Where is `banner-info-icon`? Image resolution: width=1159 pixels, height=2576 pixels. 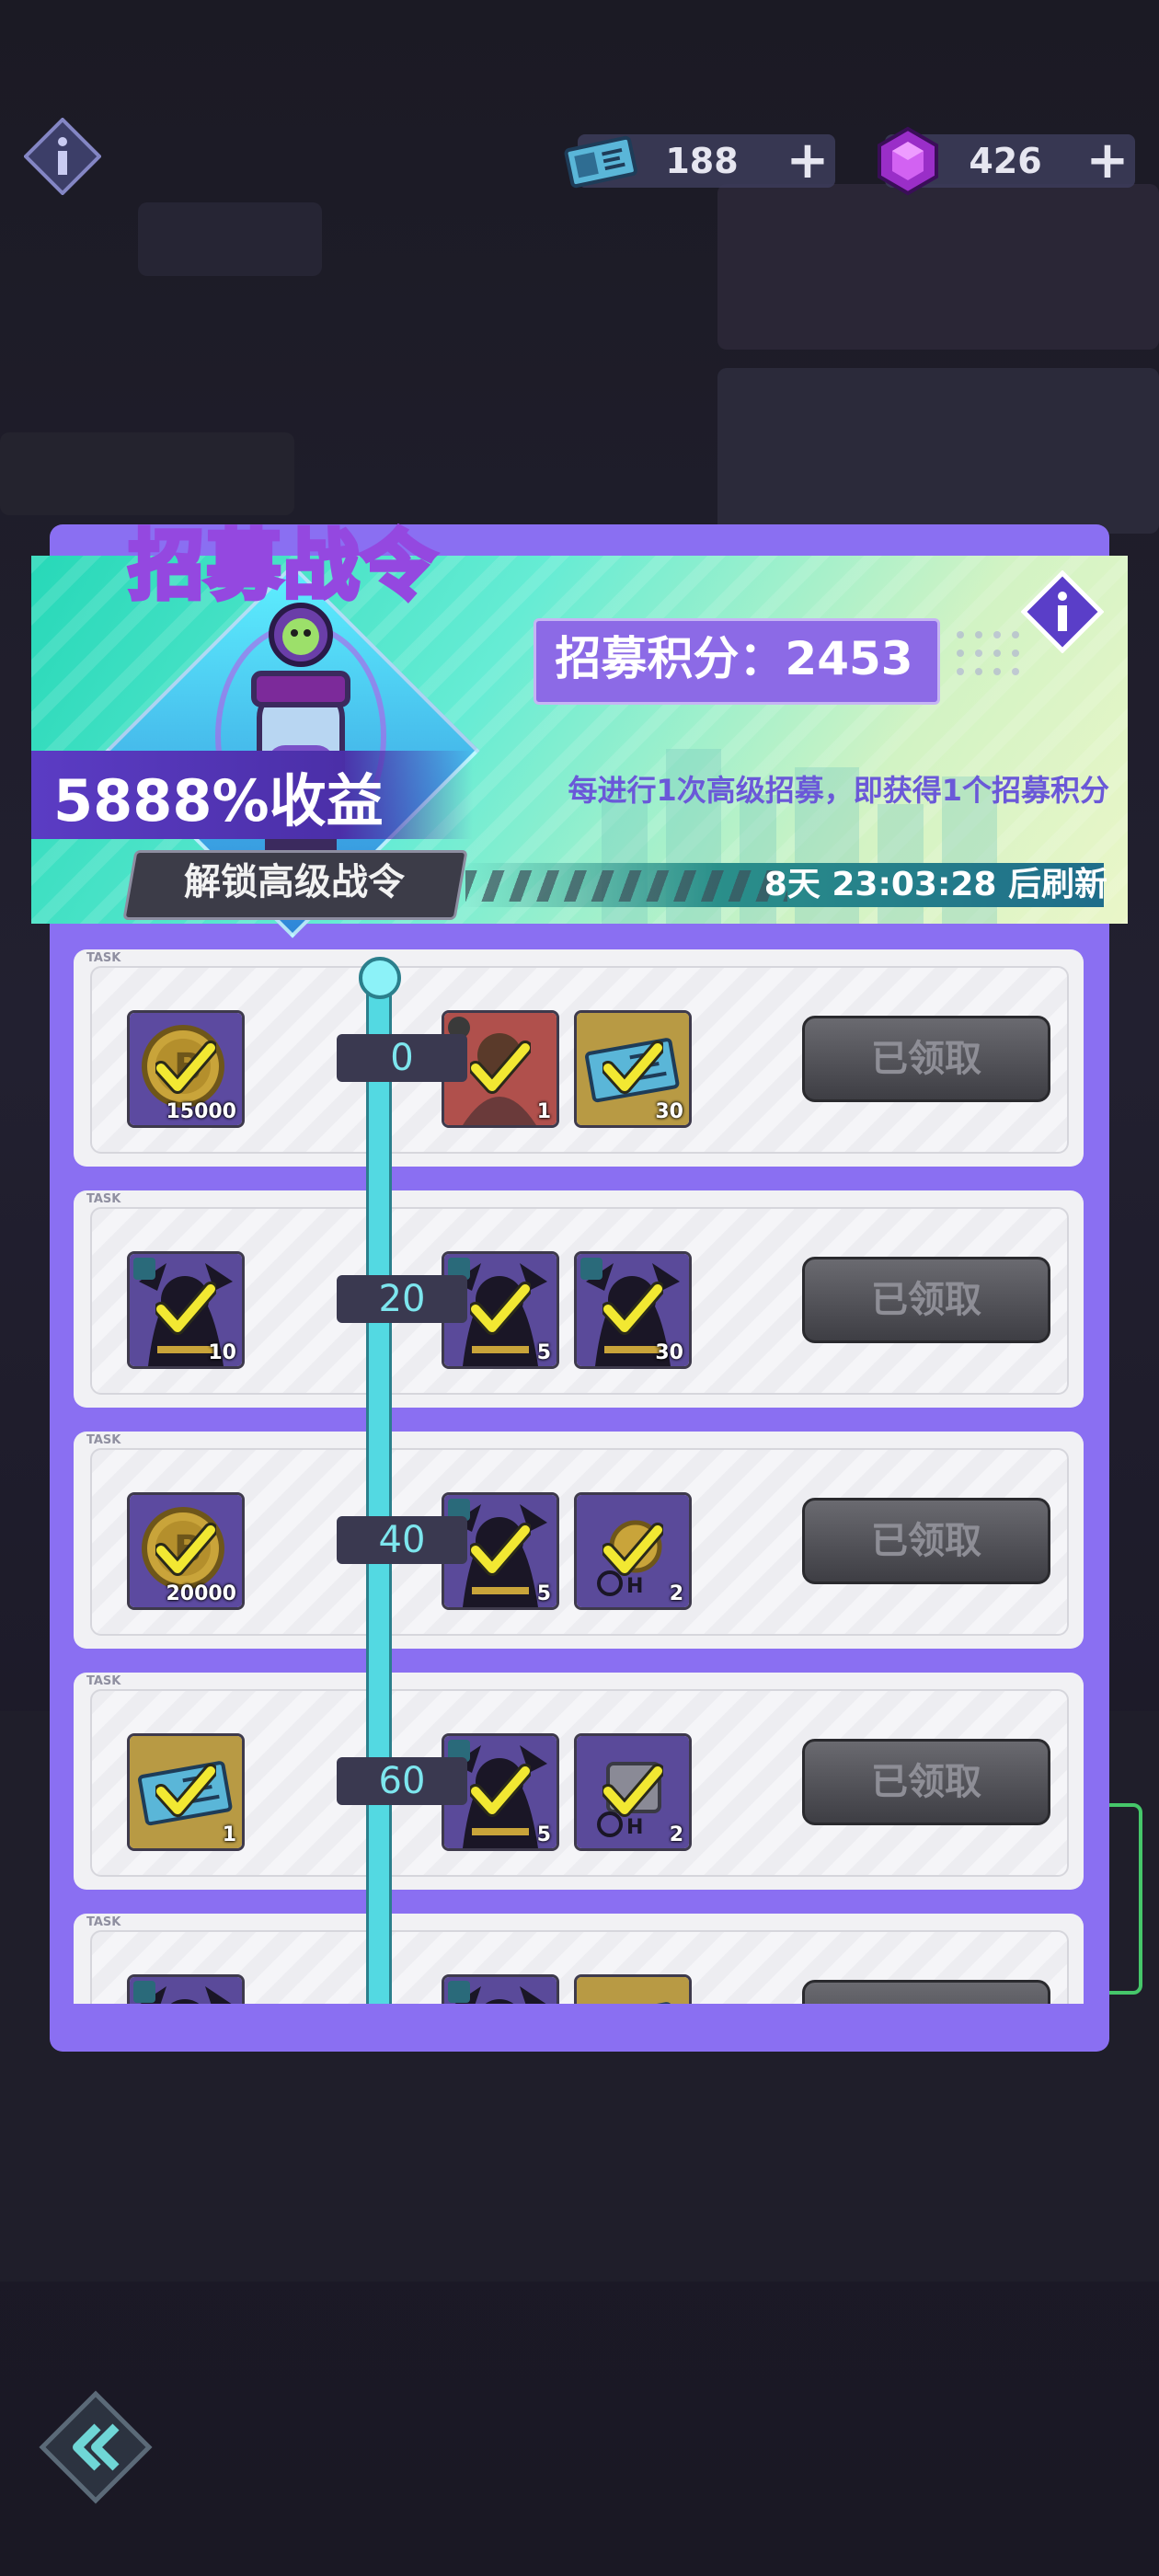 banner-info-icon is located at coordinates (1062, 611).